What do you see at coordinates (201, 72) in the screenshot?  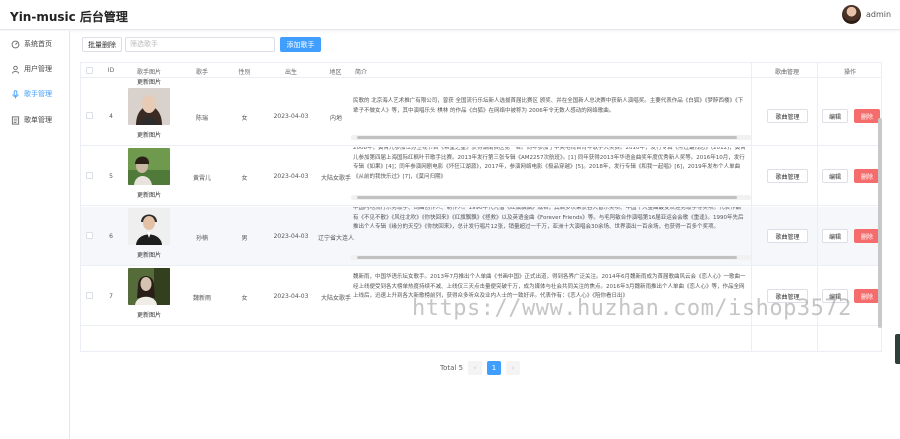 I see `column-header: 歌手` at bounding box center [201, 72].